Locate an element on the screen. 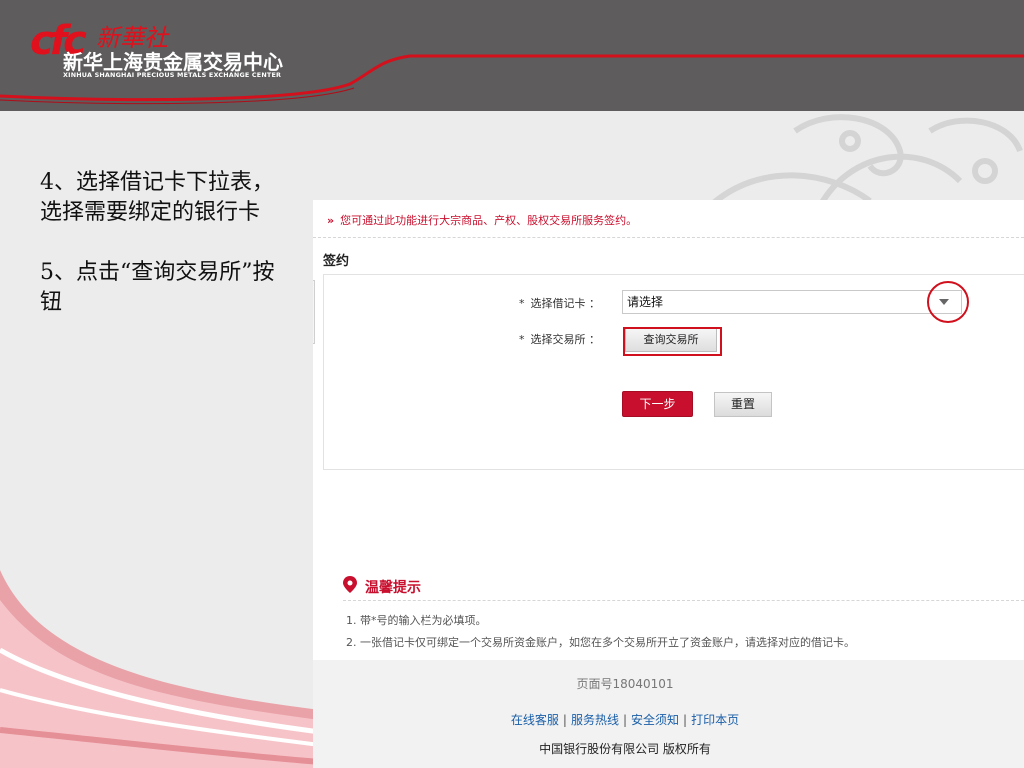 This screenshot has width=1024, height=768. instructions: 4、选择借记卡下拉表，选择需要绑定的银行卡 5、点击“查询交易所”按钮 is located at coordinates (160, 258).